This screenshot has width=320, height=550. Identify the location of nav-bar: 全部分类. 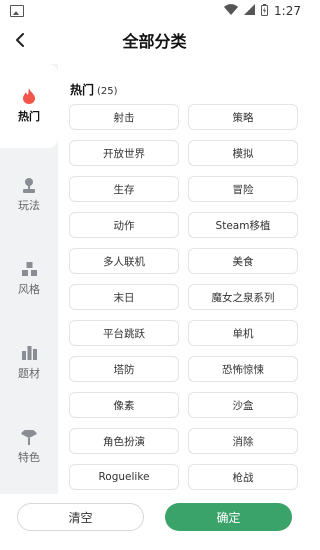
(154, 40).